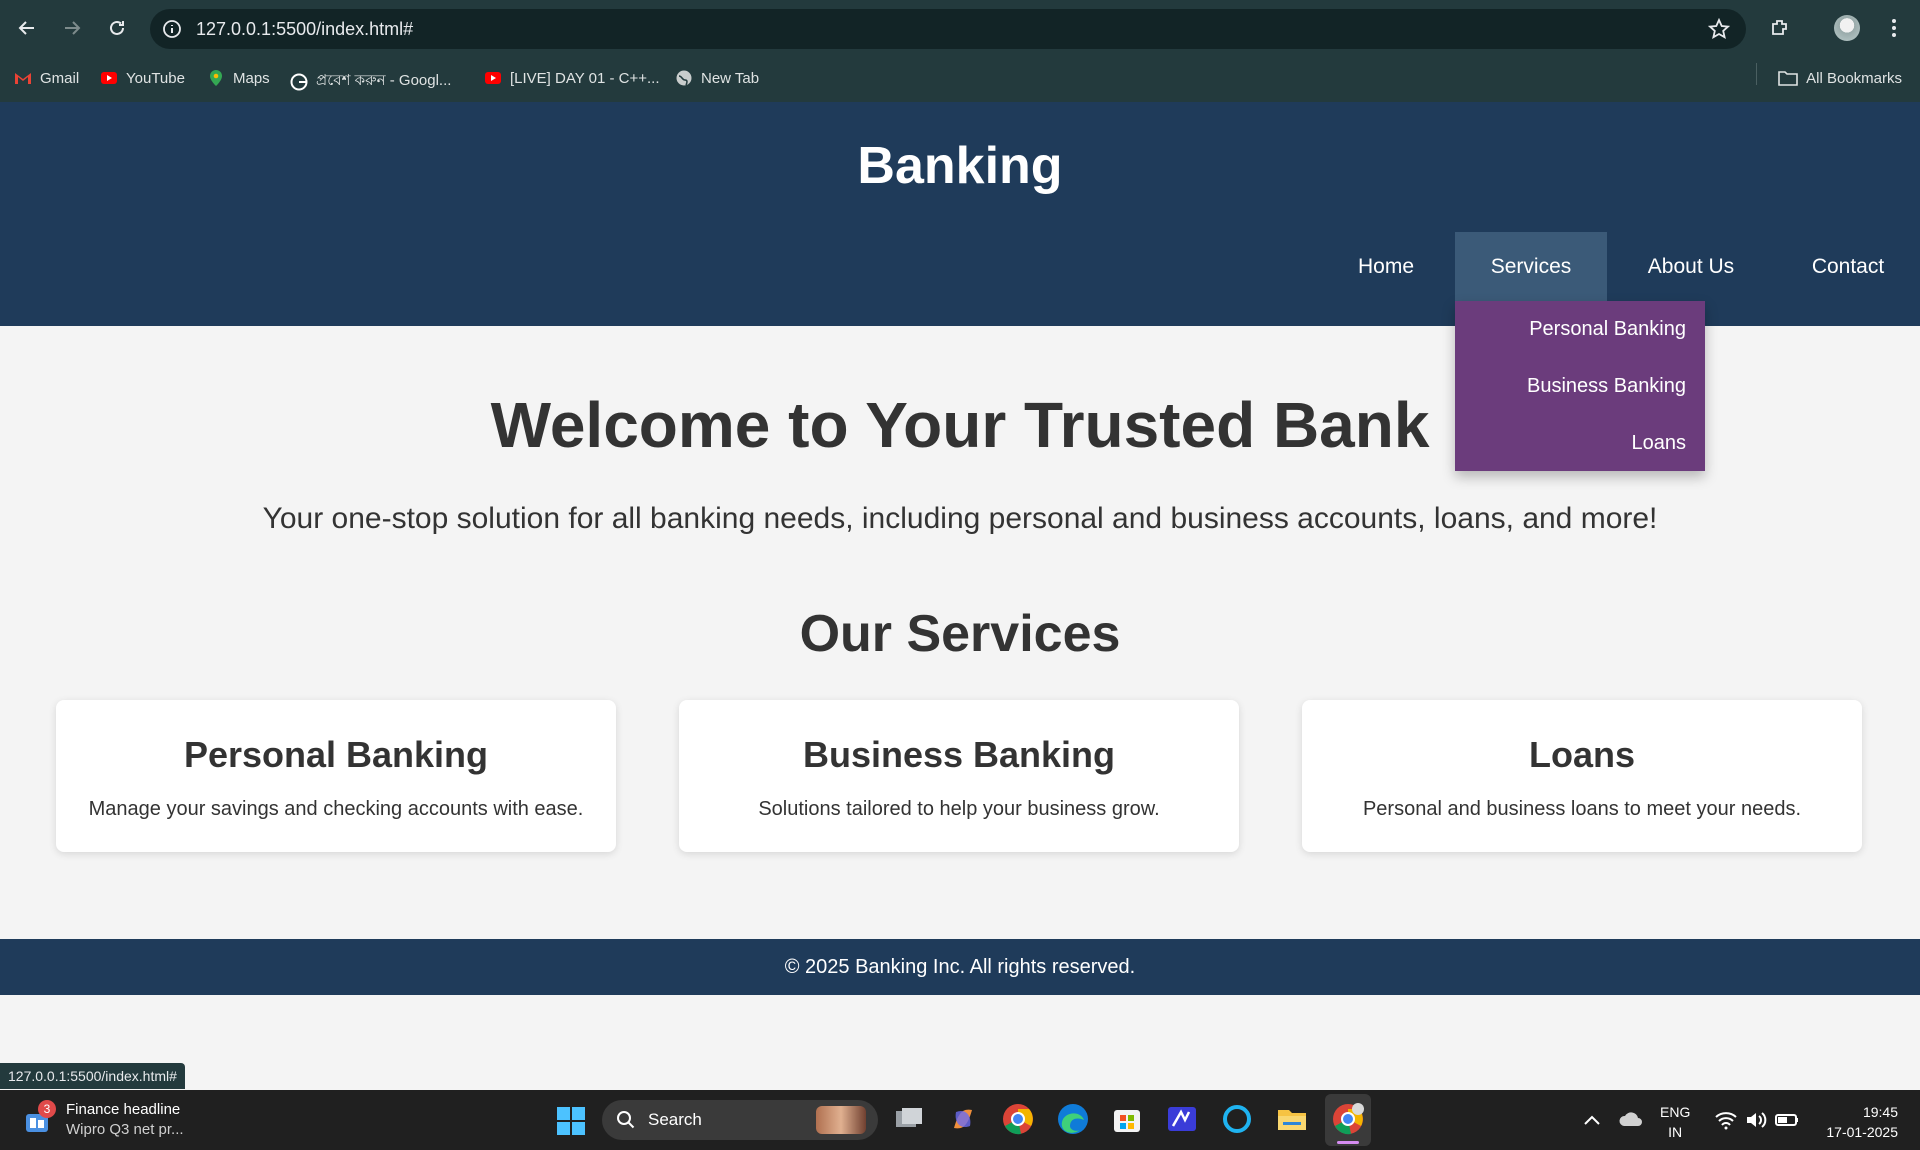 This screenshot has height=1150, width=1920. What do you see at coordinates (1854, 78) in the screenshot?
I see `all-bookmarks-label: All Bookmarks` at bounding box center [1854, 78].